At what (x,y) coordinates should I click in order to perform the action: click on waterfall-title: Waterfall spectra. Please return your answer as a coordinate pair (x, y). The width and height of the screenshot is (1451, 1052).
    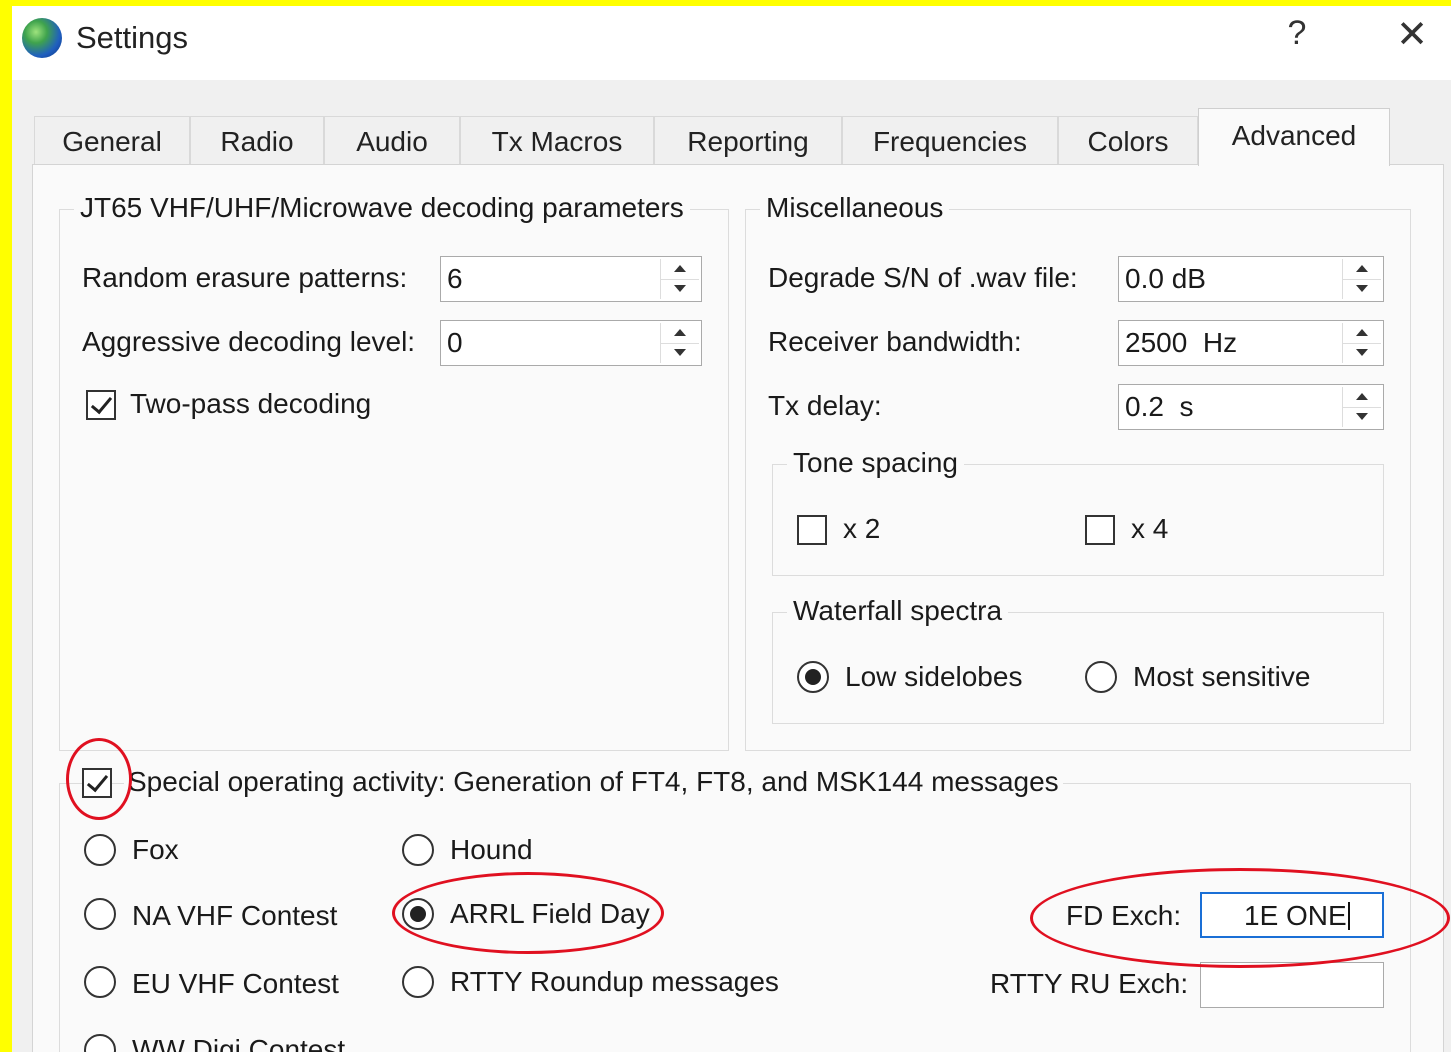
    Looking at the image, I should click on (898, 611).